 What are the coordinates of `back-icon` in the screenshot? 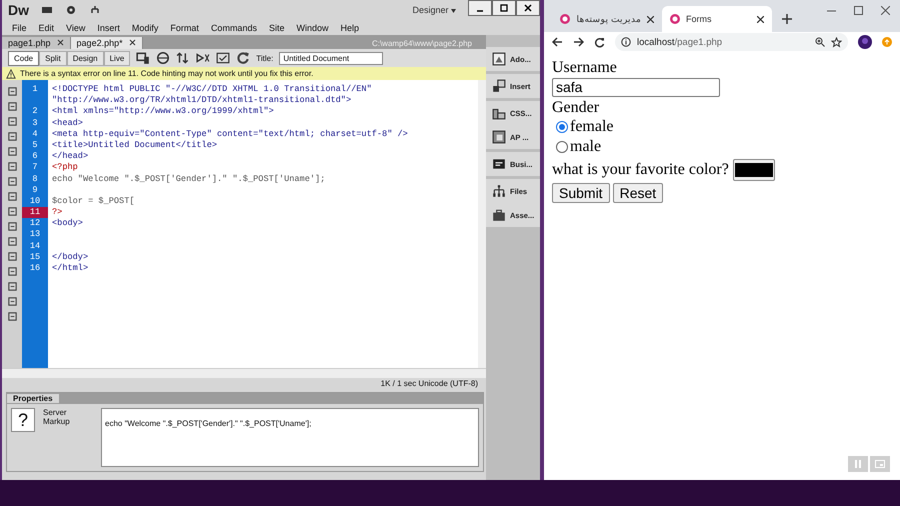 It's located at (557, 42).